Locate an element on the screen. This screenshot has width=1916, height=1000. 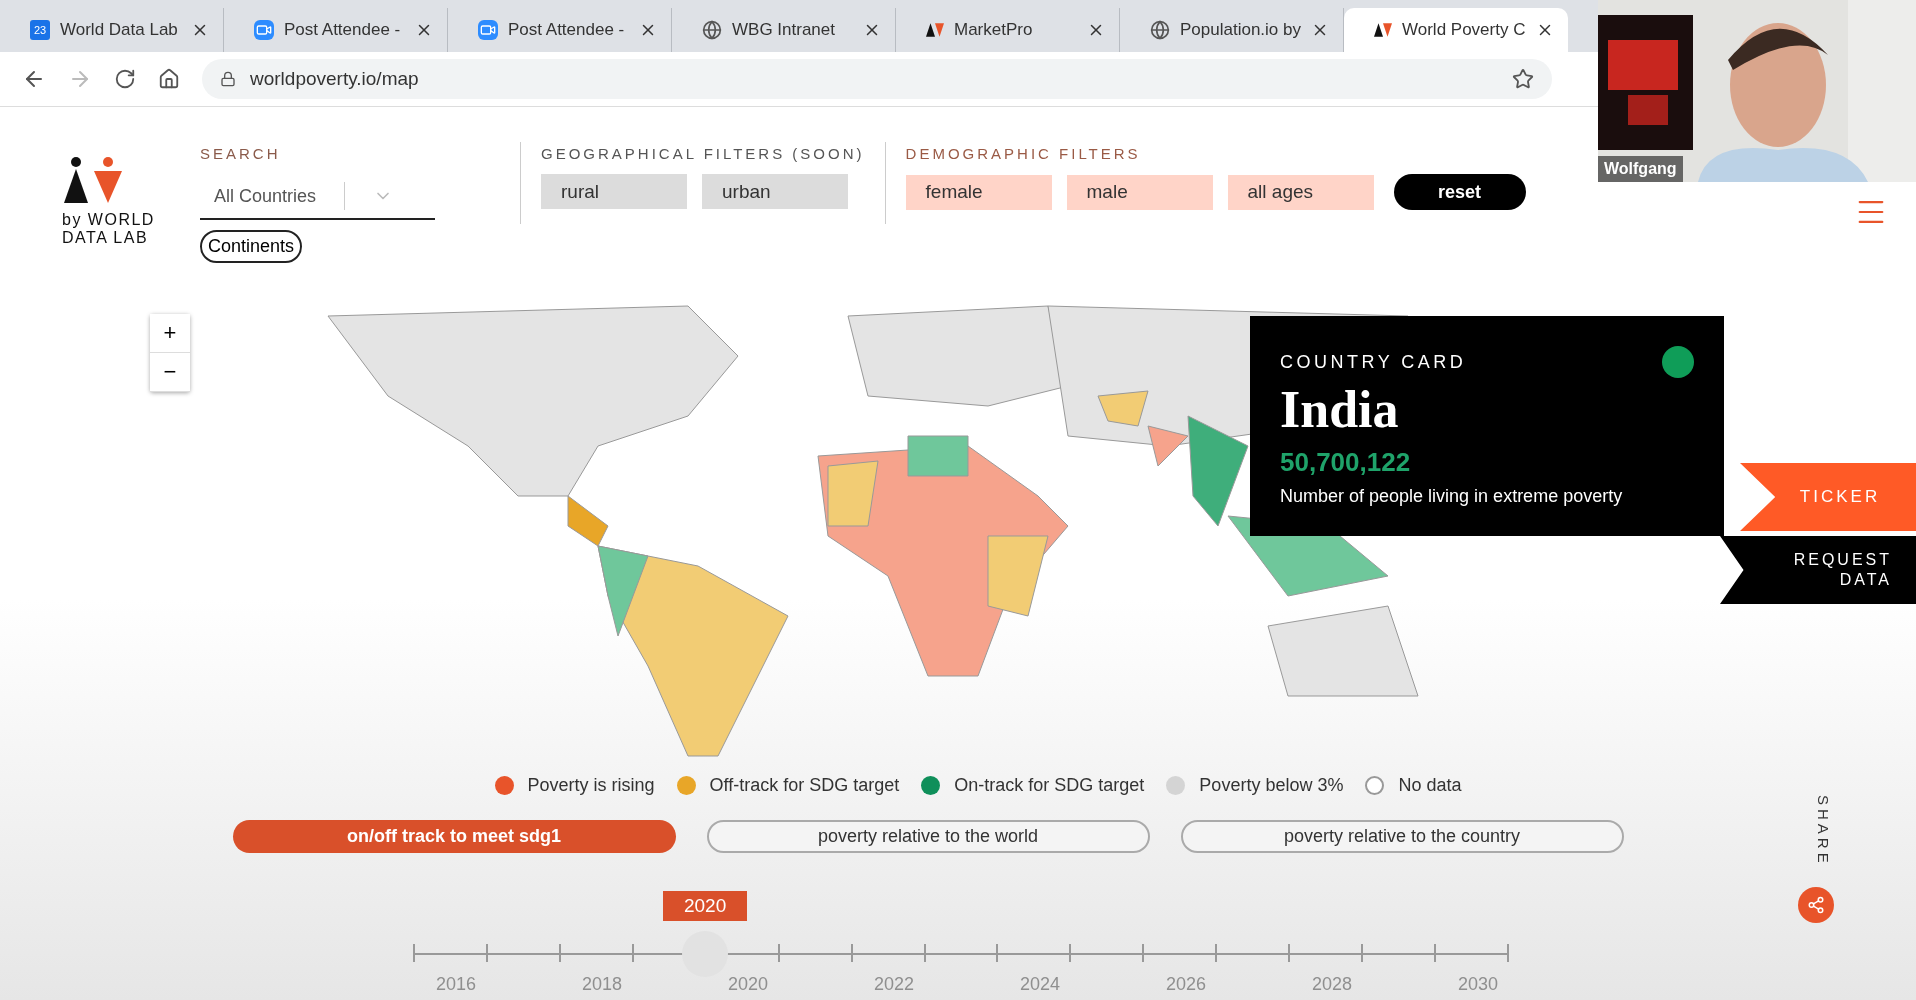
continents-button: Continents is located at coordinates (251, 247).